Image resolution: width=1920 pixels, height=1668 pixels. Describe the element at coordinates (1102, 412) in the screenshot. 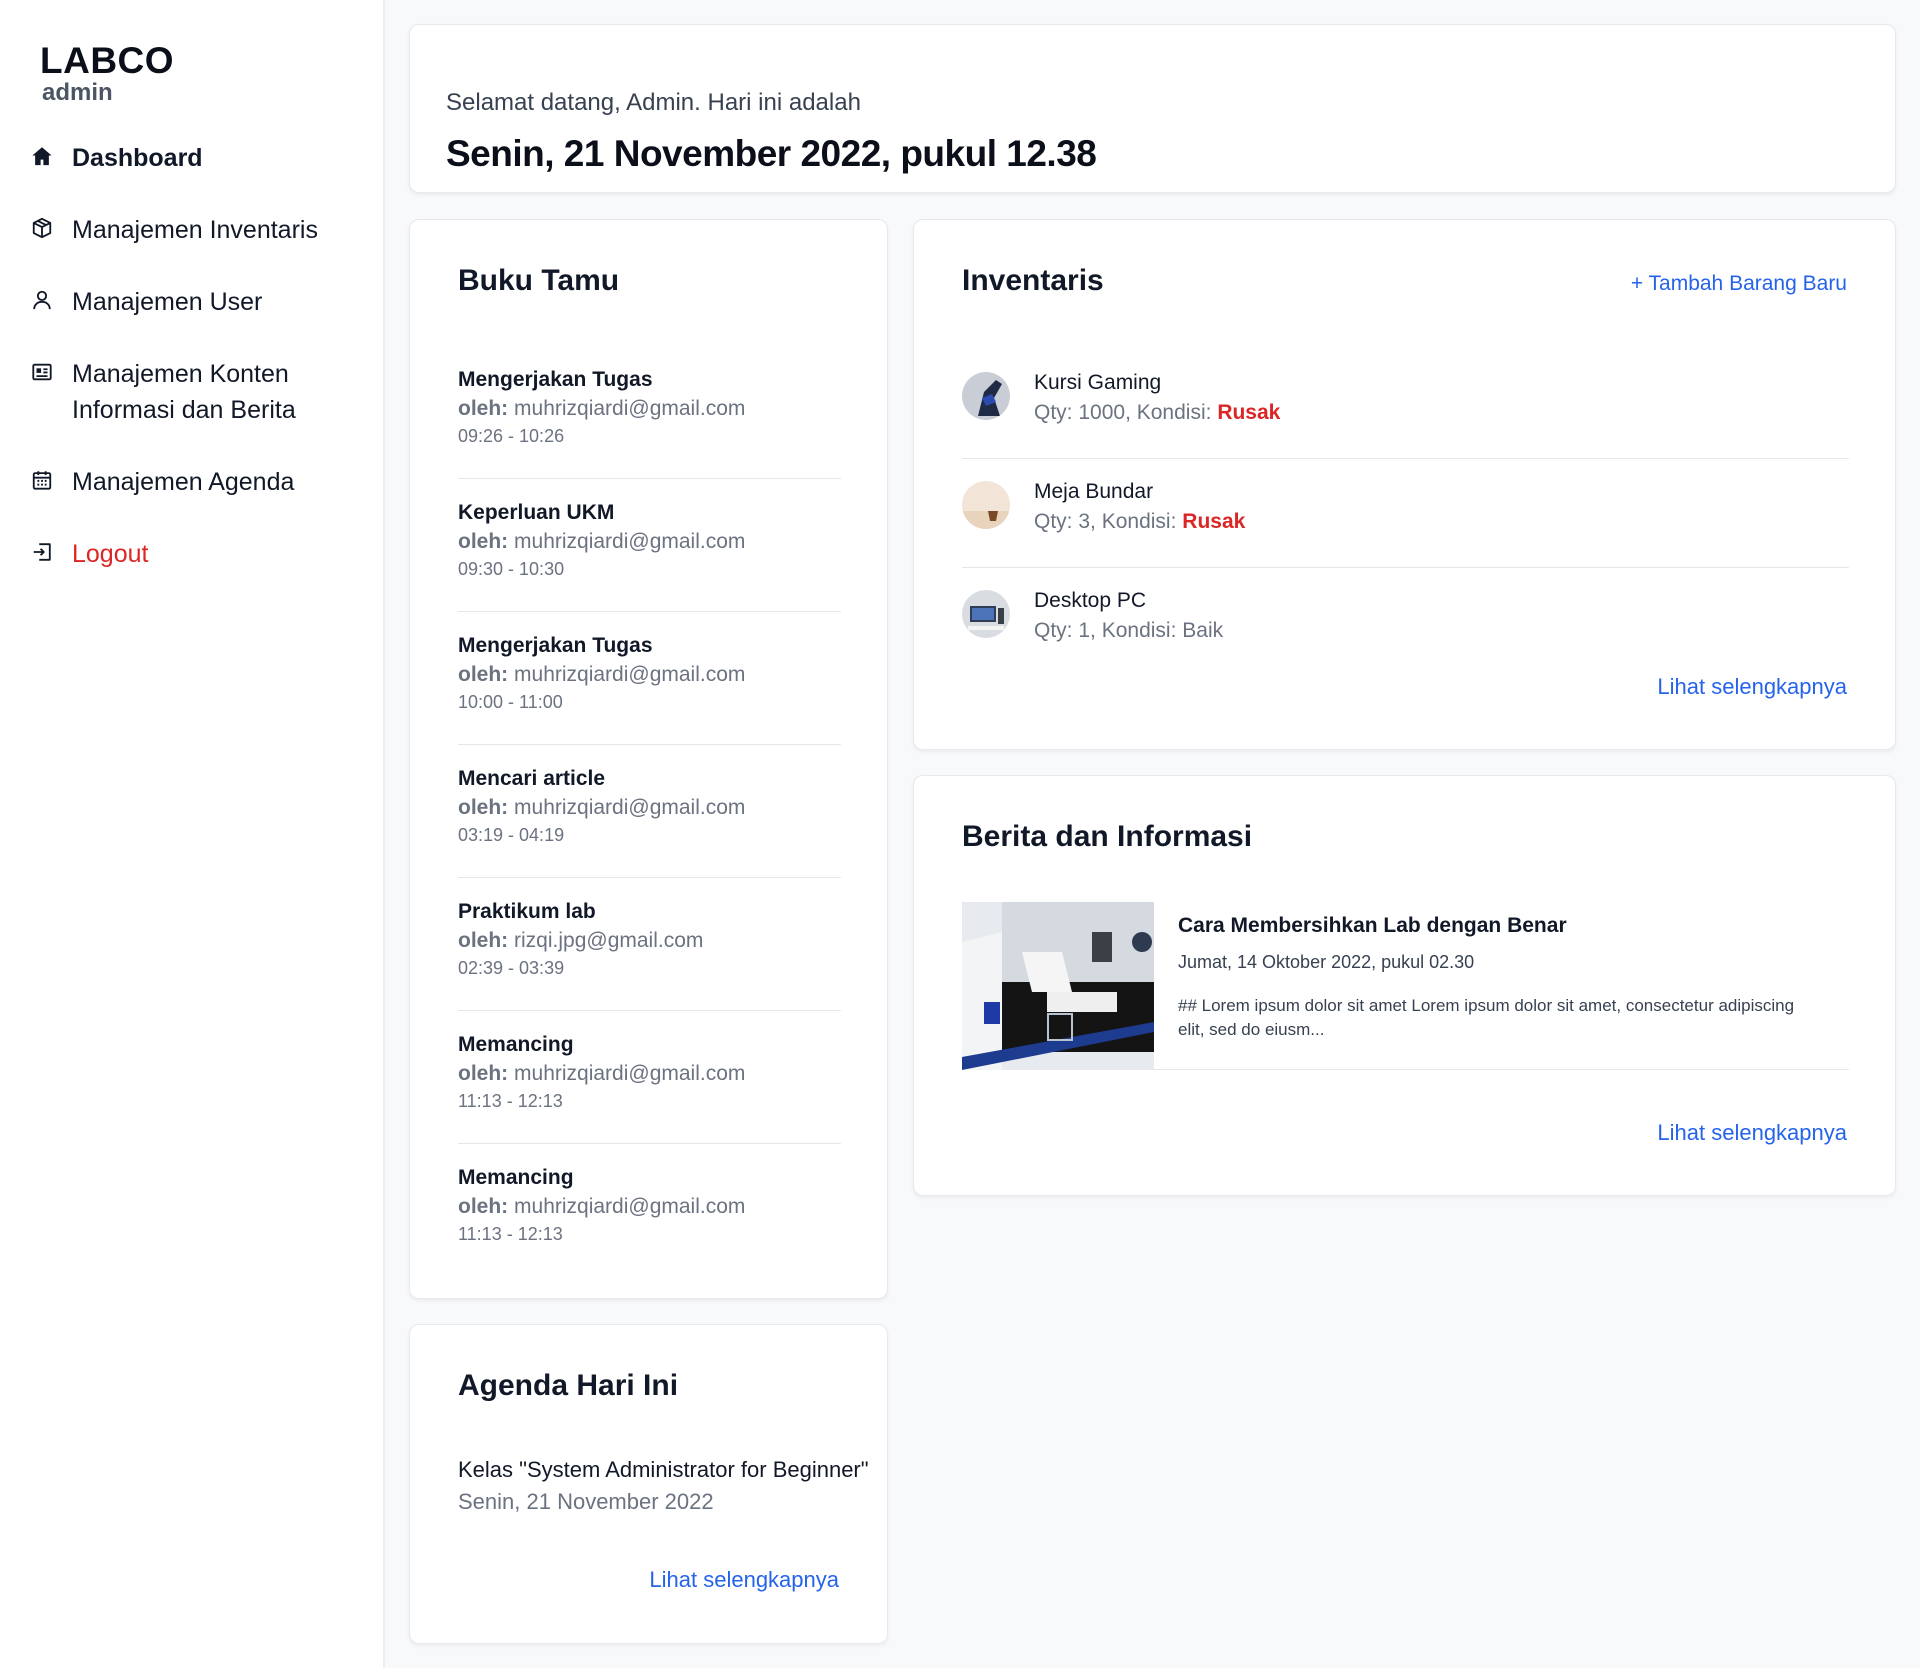

I see `item-qty: 1000` at that location.